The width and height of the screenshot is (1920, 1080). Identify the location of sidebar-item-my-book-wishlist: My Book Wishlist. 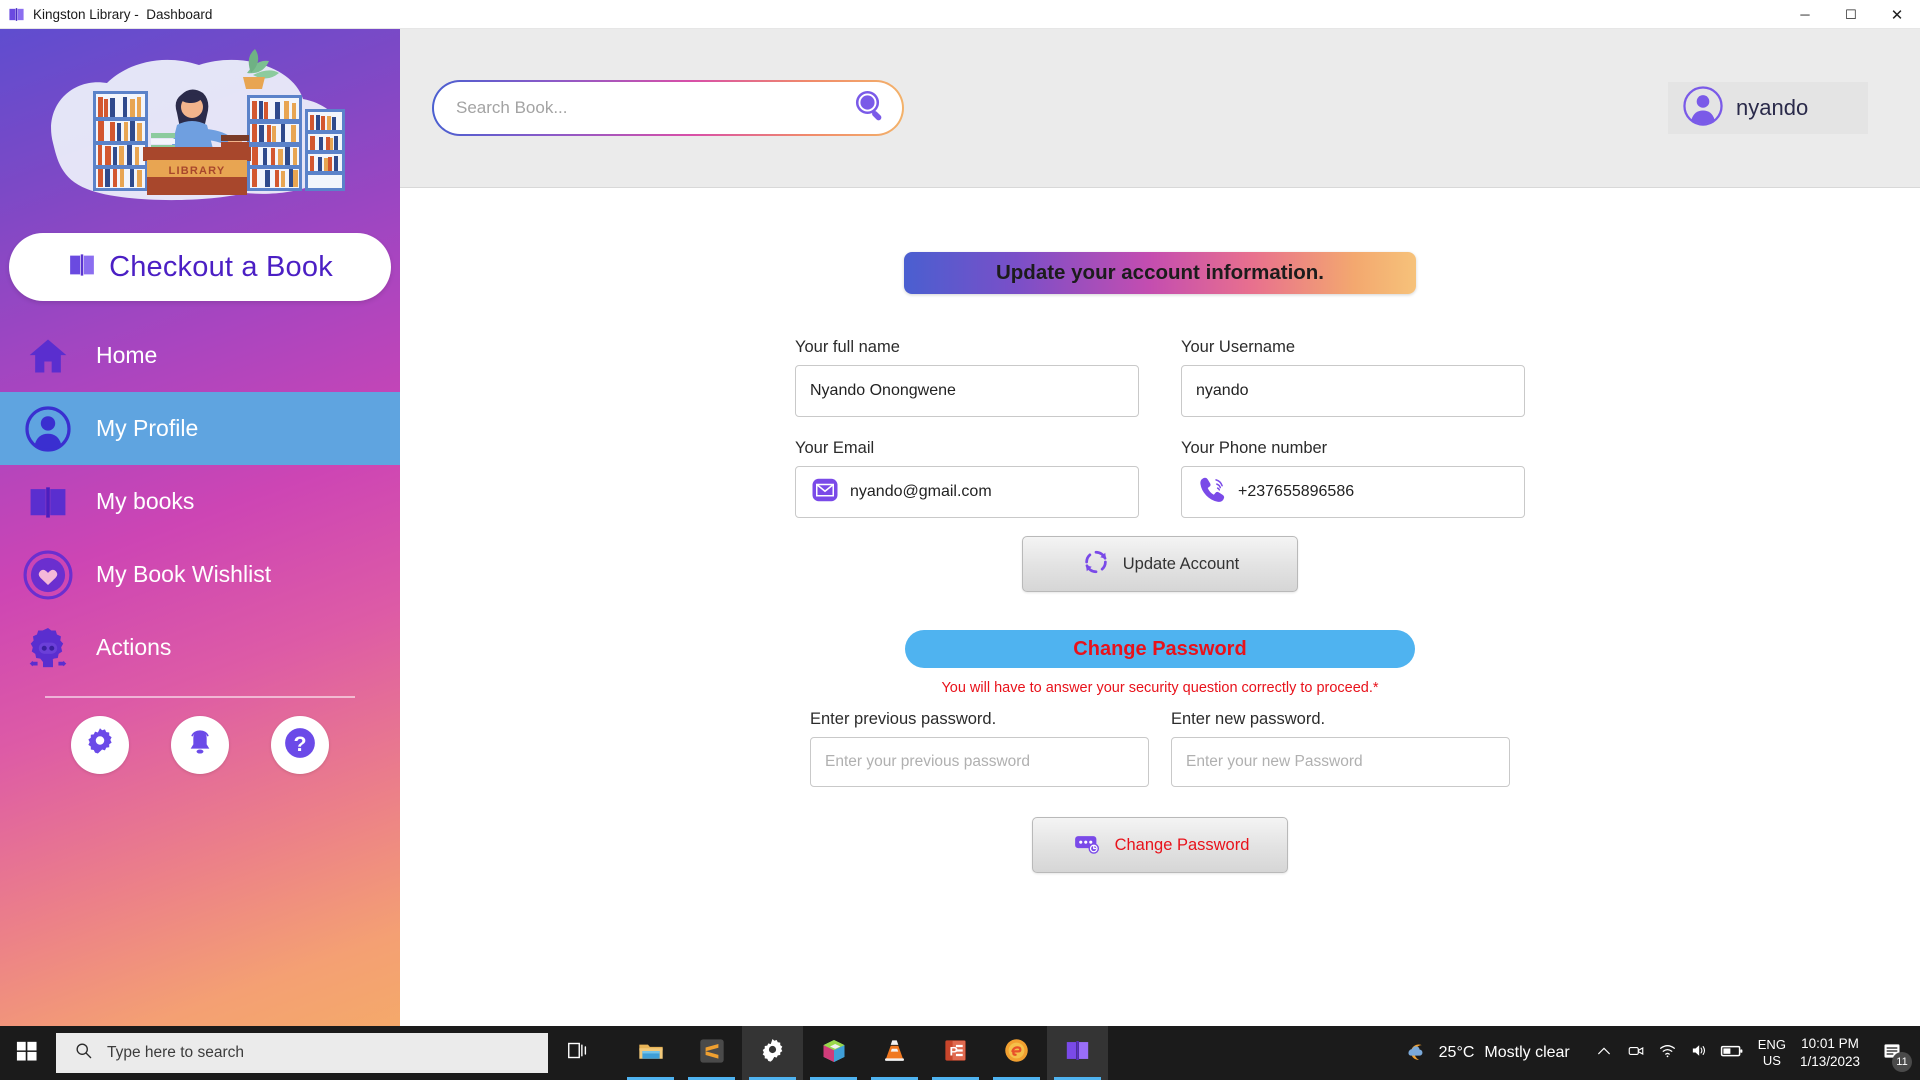
(200, 574).